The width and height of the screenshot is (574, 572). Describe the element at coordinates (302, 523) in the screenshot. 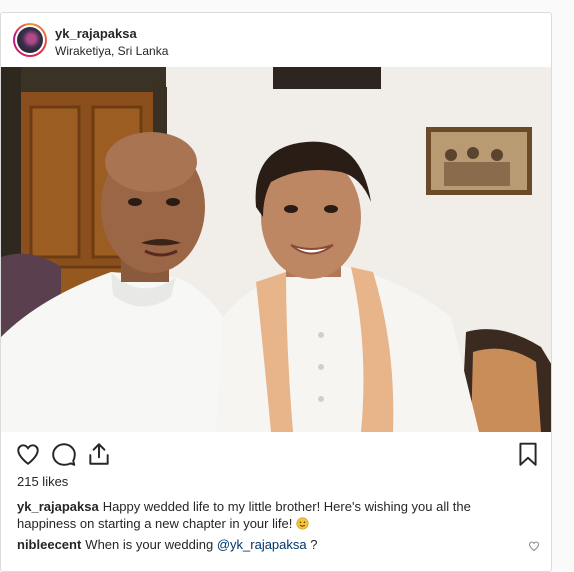

I see `smiling-face-emoji` at that location.